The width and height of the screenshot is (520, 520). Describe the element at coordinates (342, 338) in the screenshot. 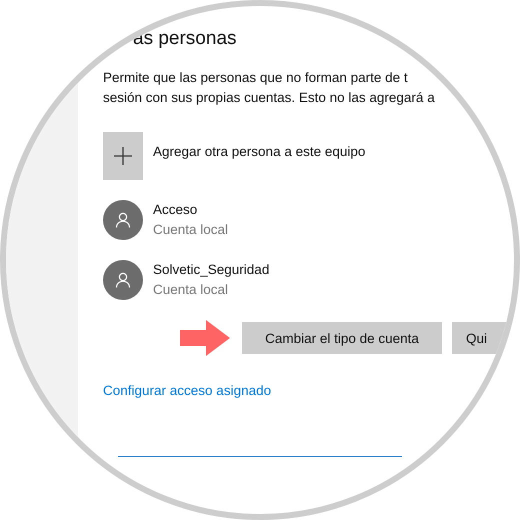

I see `account-button: Cambiar el tipo de cuenta` at that location.